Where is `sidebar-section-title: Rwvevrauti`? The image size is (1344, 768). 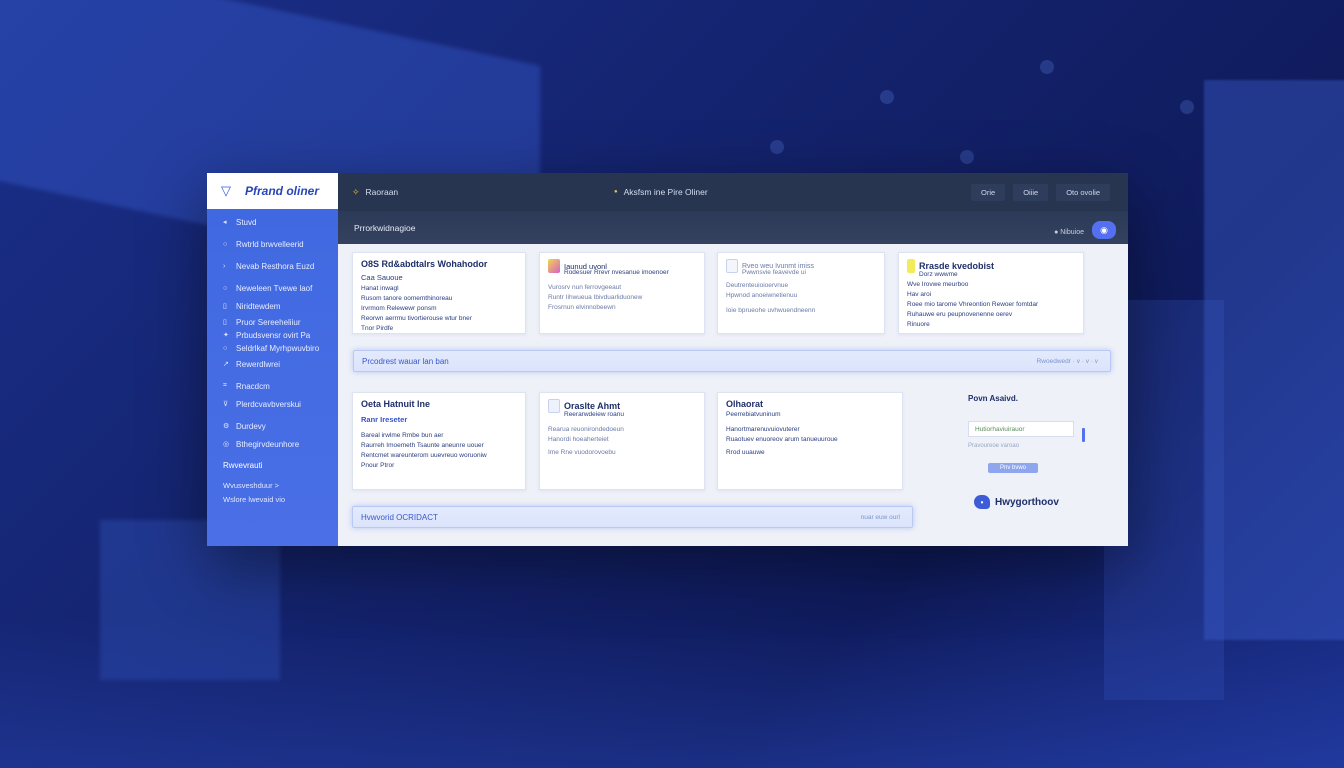 sidebar-section-title: Rwvevrauti is located at coordinates (243, 465).